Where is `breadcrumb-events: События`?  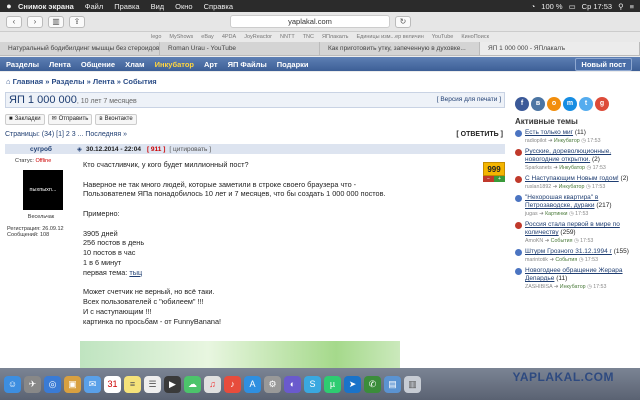
breadcrumb-events: События is located at coordinates (140, 81).